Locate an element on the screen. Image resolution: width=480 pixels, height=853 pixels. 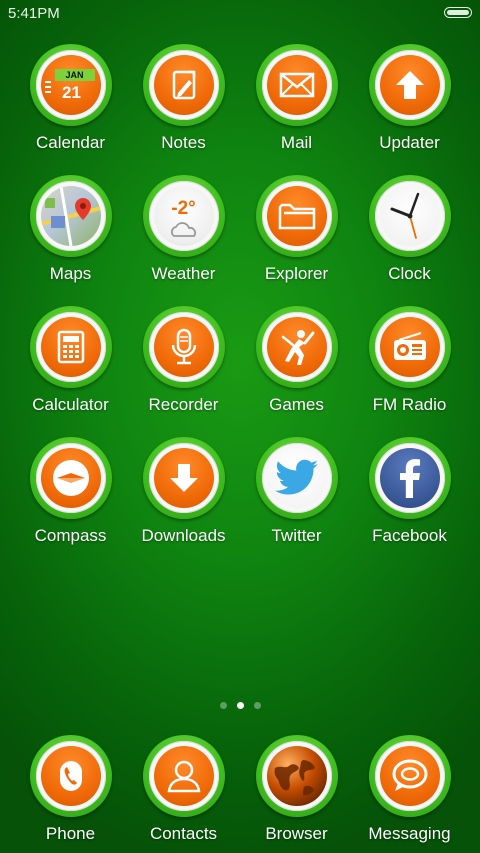
app-label: Clock is located at coordinates (409, 273).